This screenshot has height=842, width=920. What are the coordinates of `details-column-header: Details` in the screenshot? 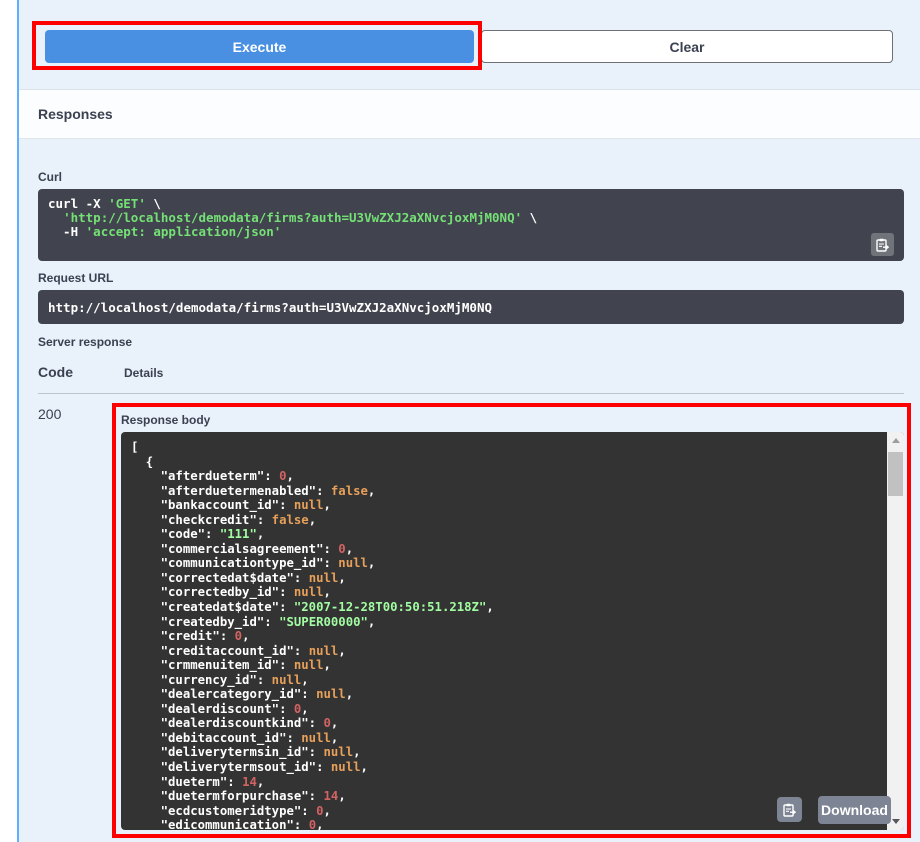 It's located at (144, 373).